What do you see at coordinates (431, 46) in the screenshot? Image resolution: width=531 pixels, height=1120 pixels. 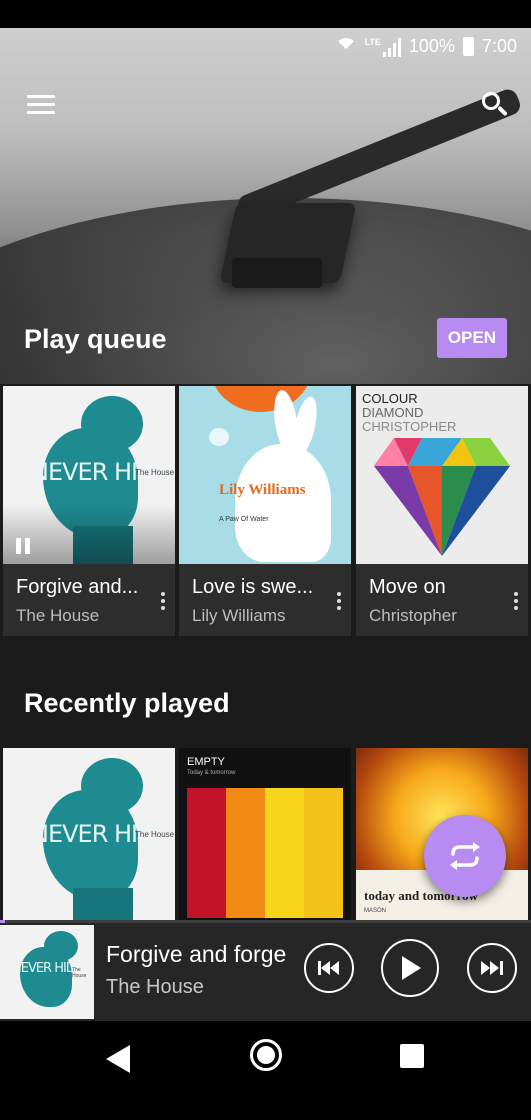 I see `battery-percent: 100%` at bounding box center [431, 46].